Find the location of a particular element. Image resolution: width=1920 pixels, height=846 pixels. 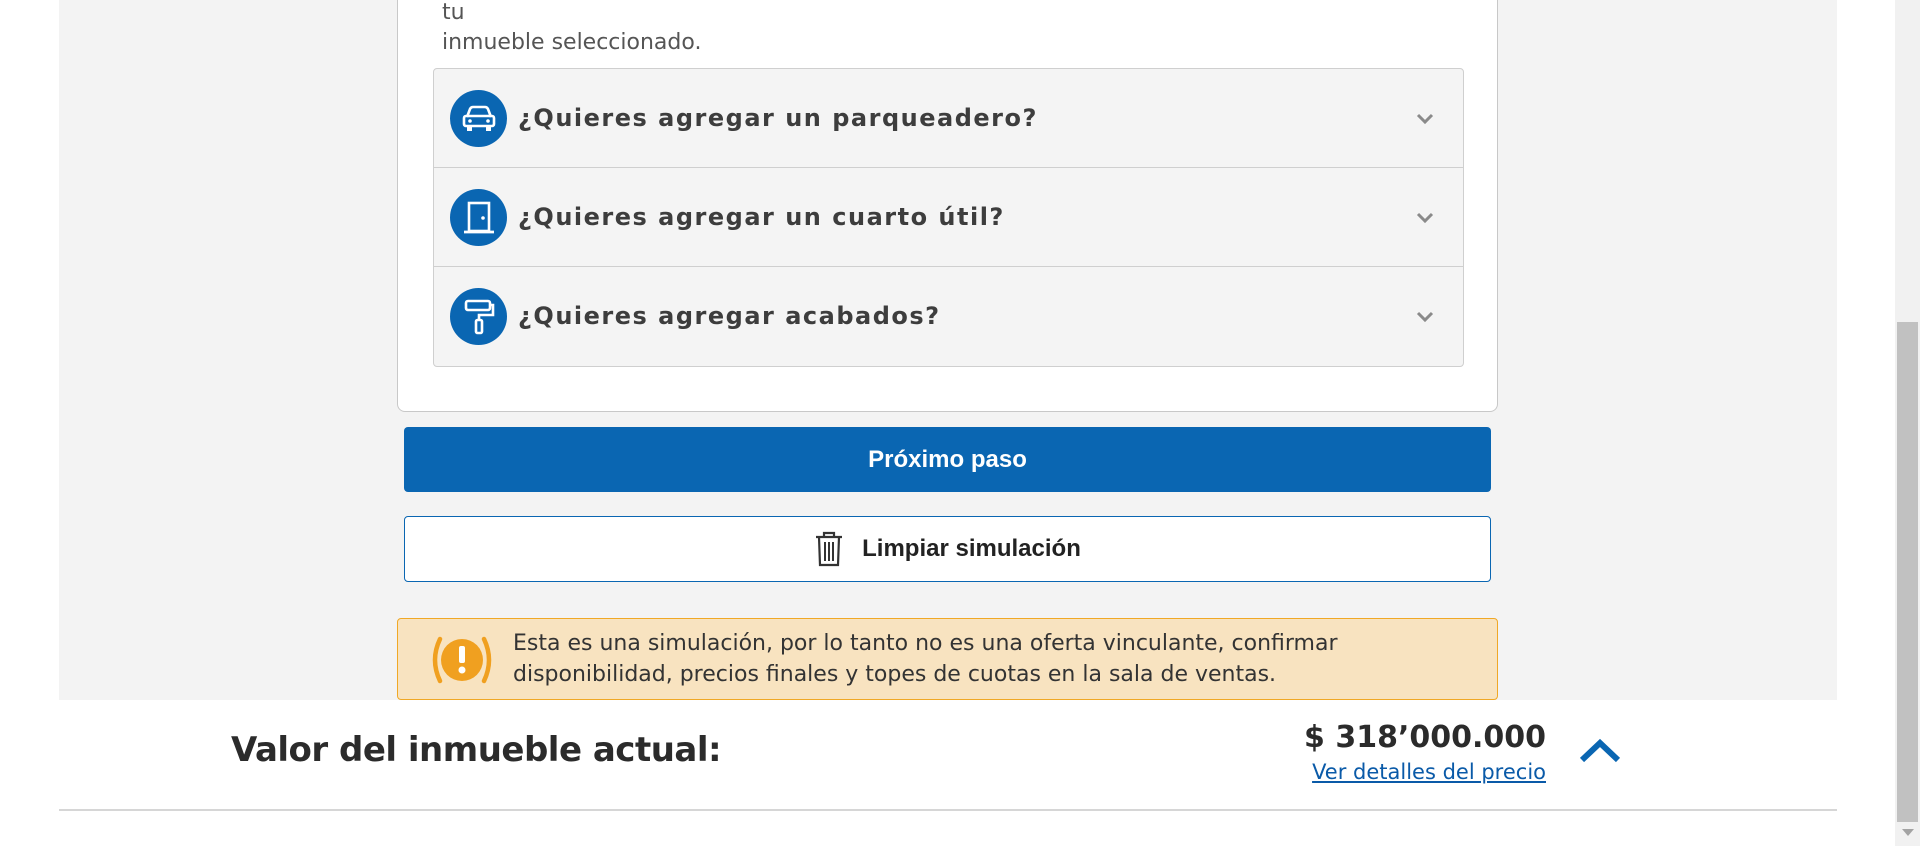

scroll-down-arrow-icon is located at coordinates (1908, 832).